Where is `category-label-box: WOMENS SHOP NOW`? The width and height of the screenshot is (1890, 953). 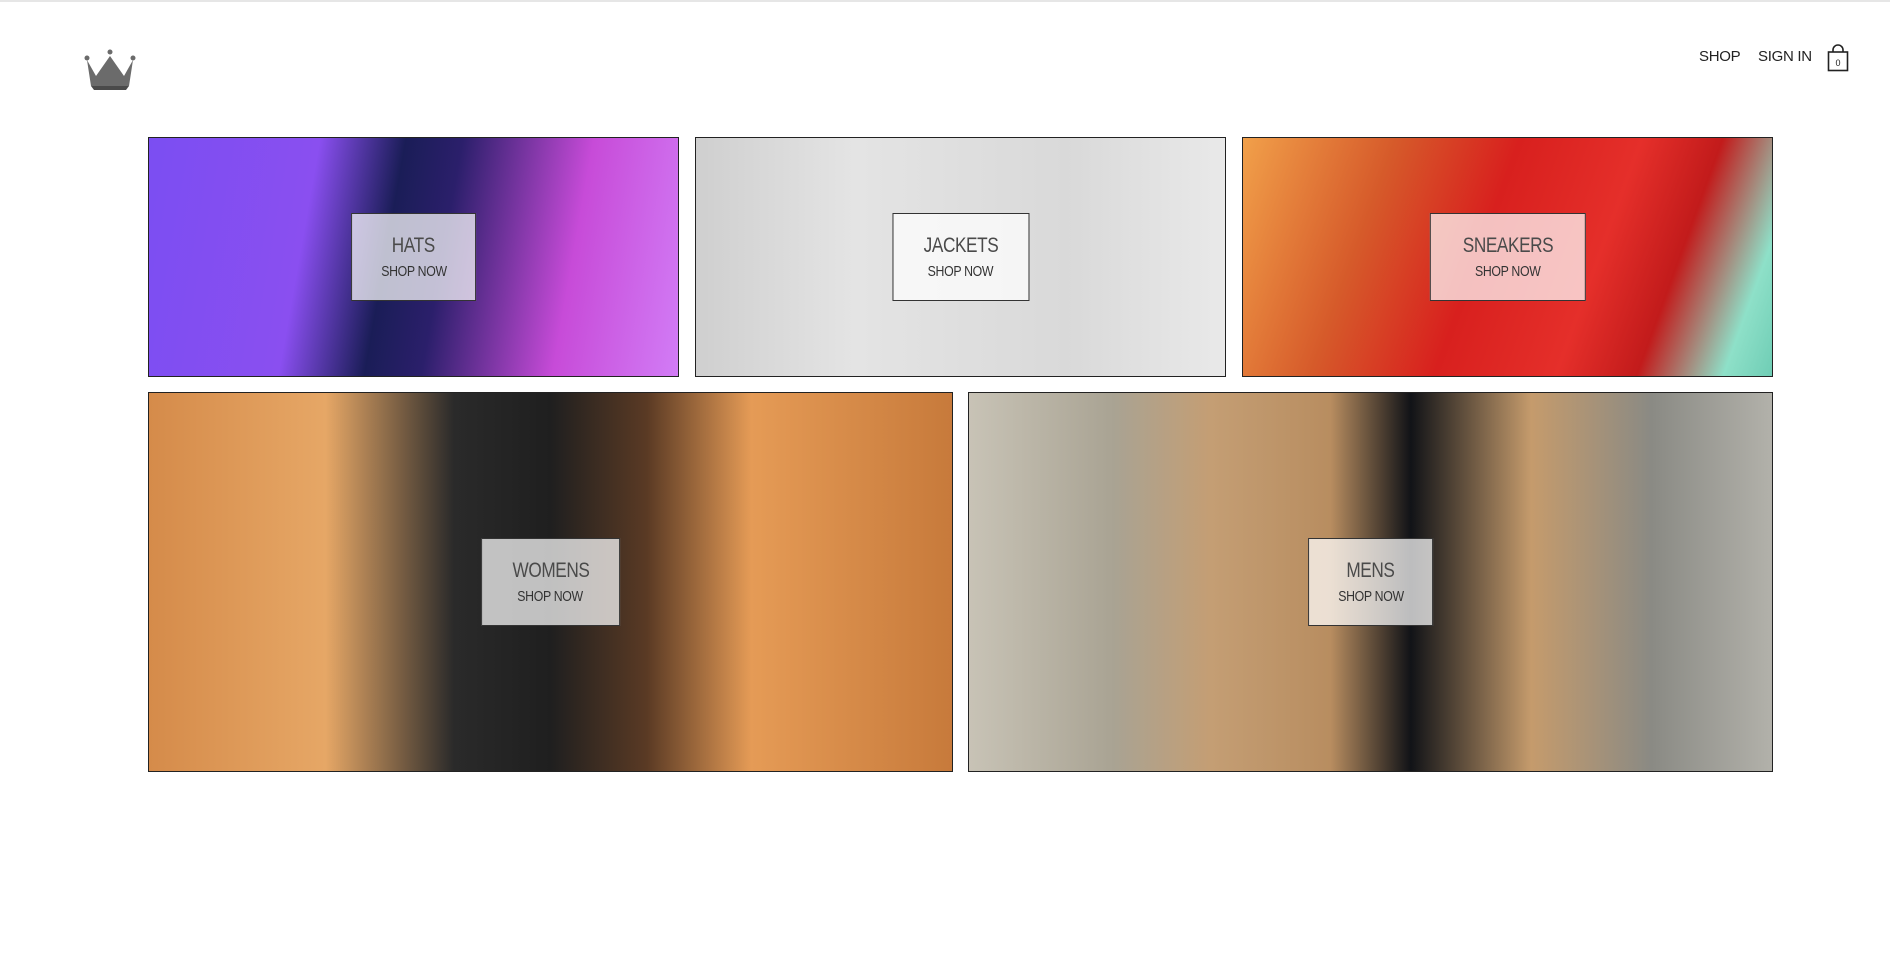 category-label-box: WOMENS SHOP NOW is located at coordinates (550, 582).